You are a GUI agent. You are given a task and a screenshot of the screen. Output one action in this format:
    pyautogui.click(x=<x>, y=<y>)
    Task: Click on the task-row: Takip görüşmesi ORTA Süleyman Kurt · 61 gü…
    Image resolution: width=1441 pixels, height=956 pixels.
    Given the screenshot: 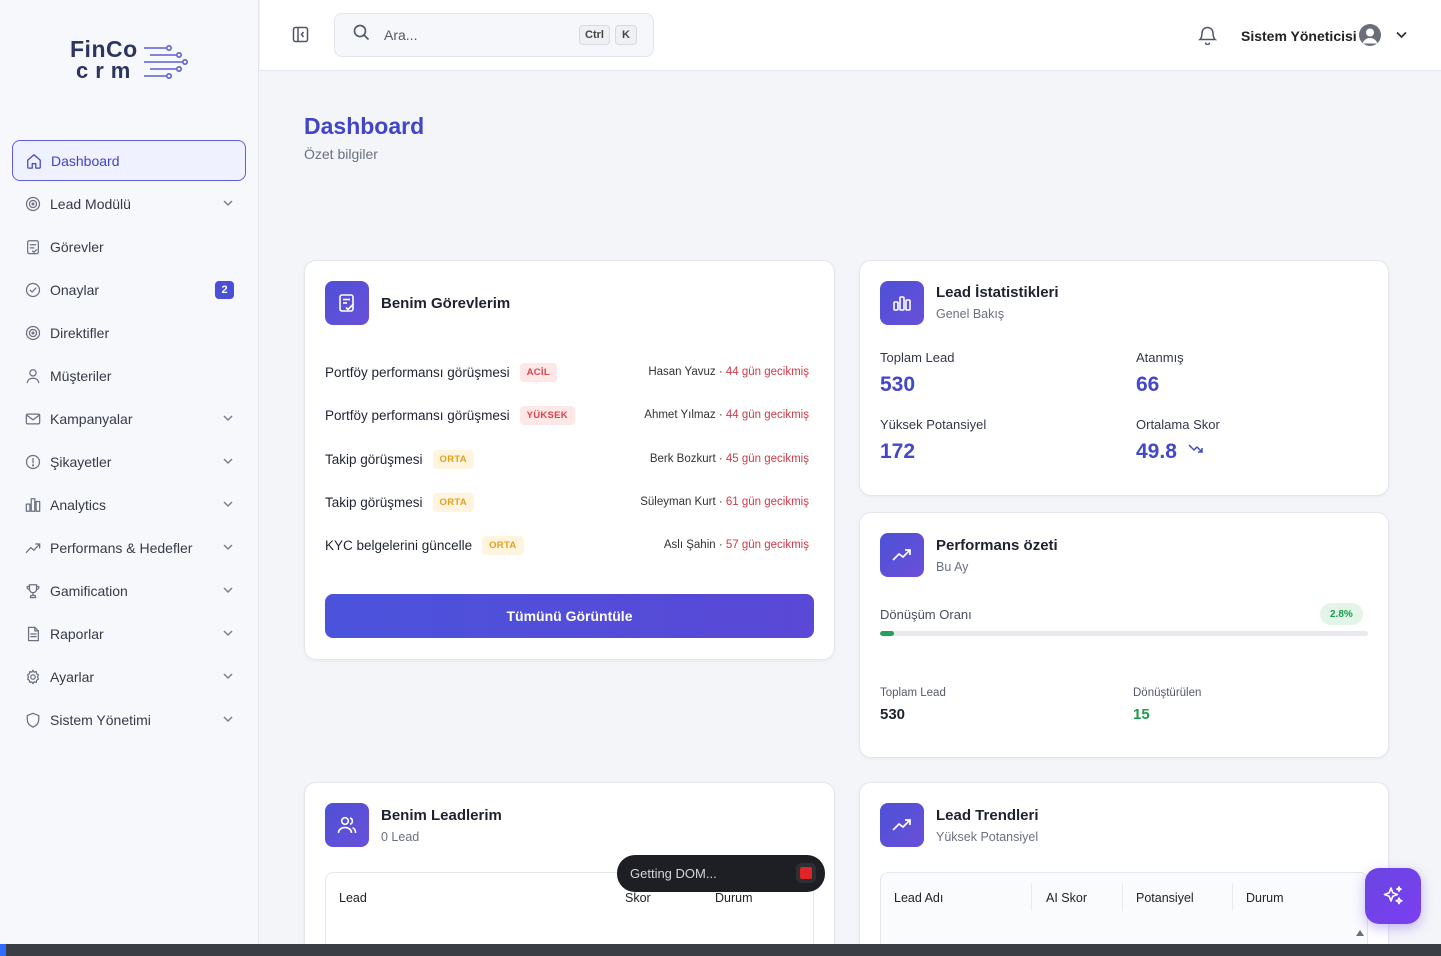 What is the action you would take?
    pyautogui.click(x=567, y=502)
    